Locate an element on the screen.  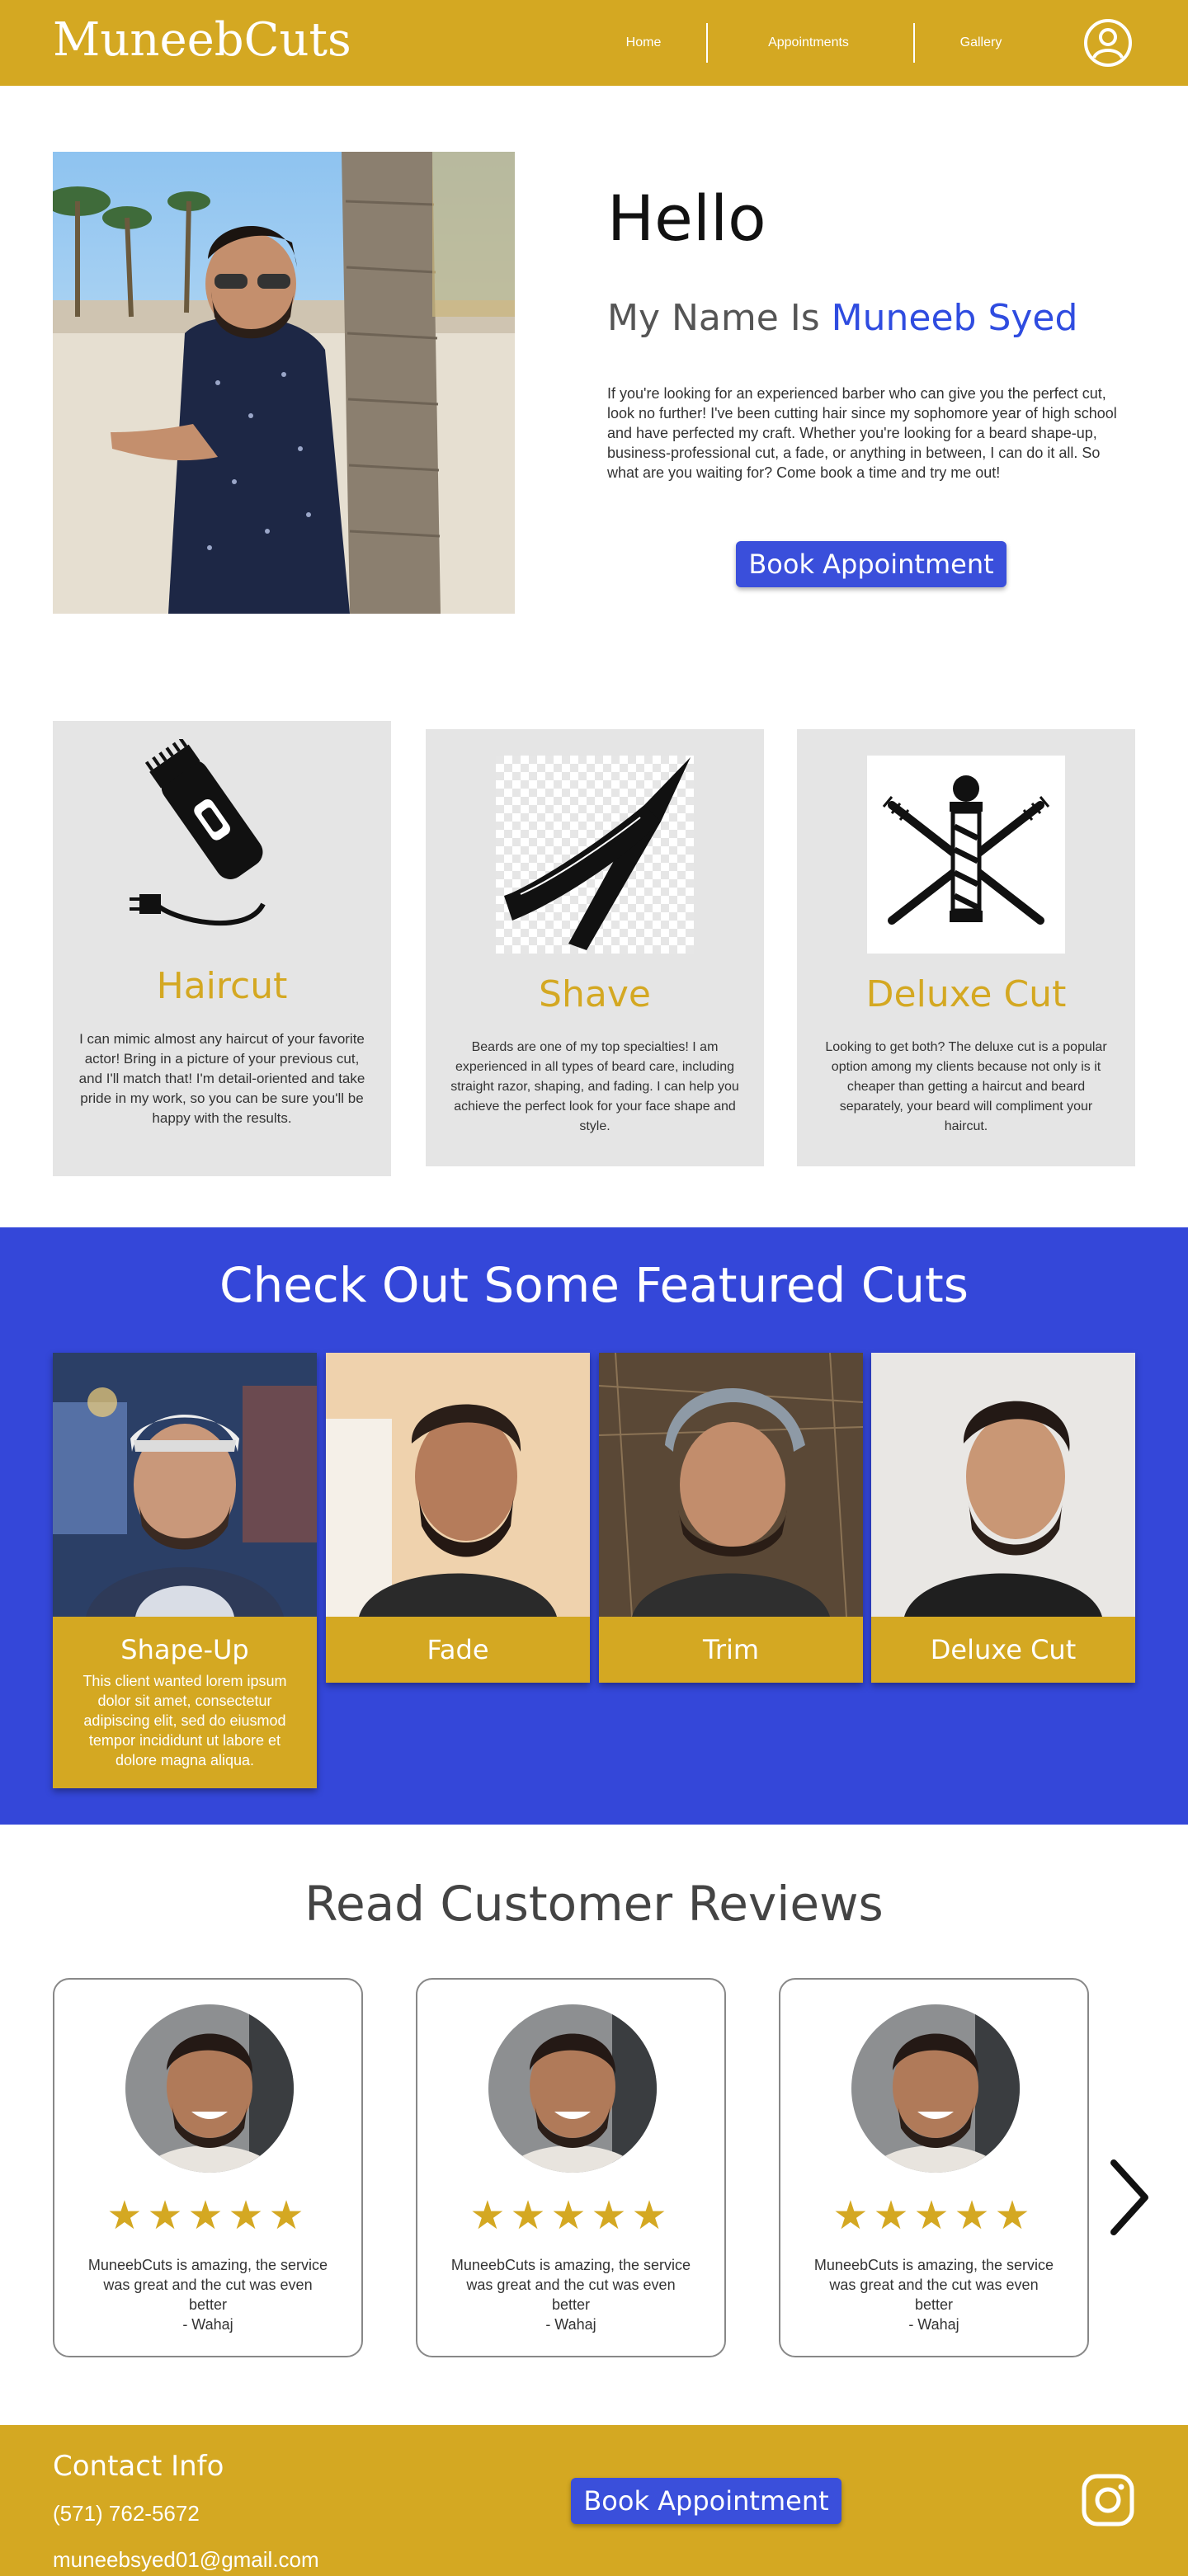
name-prefix: My Name Is is located at coordinates (719, 318).